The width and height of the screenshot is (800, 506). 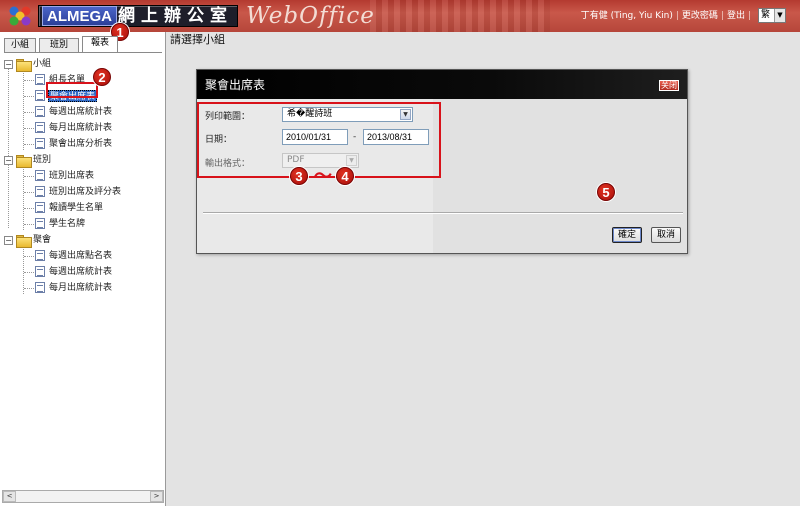 What do you see at coordinates (736, 16) in the screenshot?
I see `logout-link: 登出` at bounding box center [736, 16].